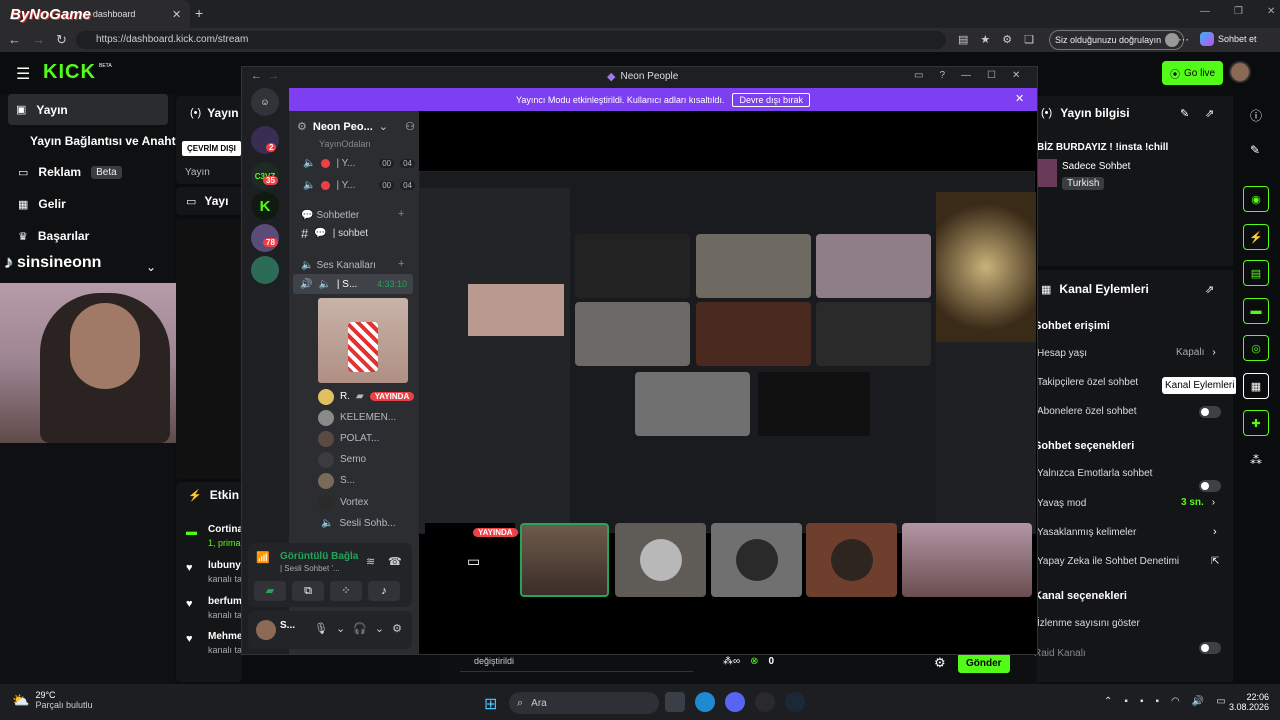 The height and width of the screenshot is (720, 1280). I want to click on member-row: Semo, so click(367, 459).